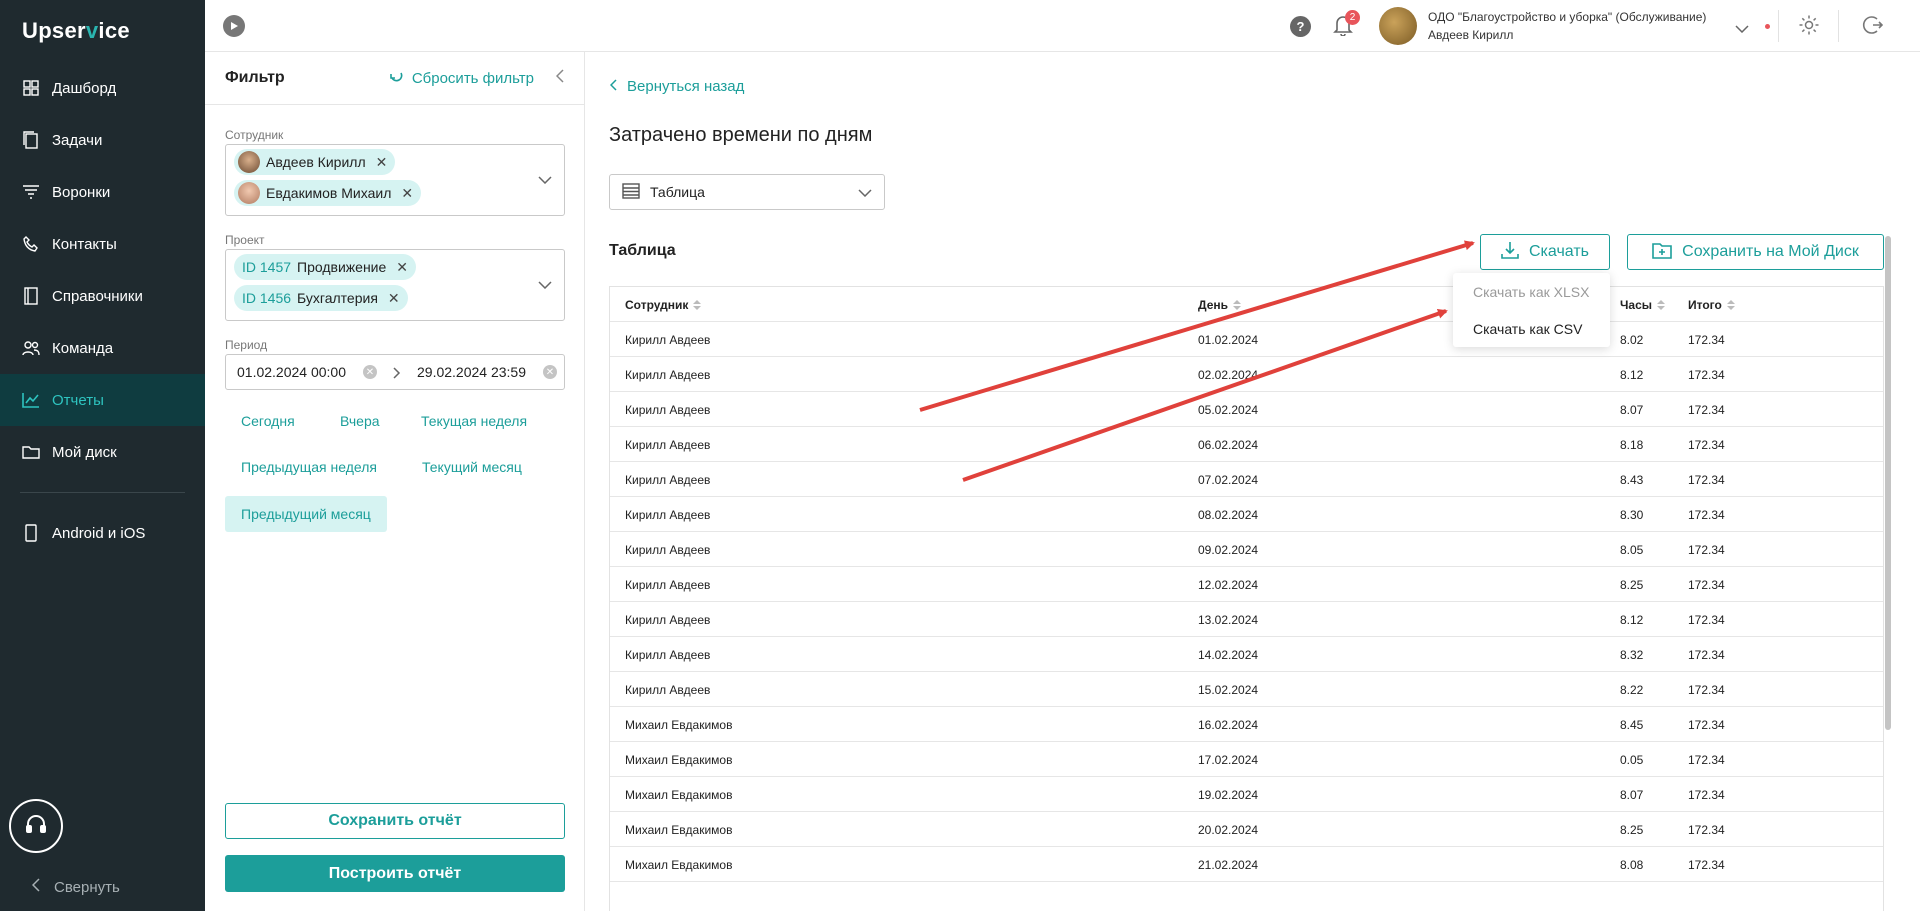 The image size is (1920, 911). Describe the element at coordinates (328, 193) in the screenshot. I see `employee-chip: Евдакимов Михаил ✕` at that location.